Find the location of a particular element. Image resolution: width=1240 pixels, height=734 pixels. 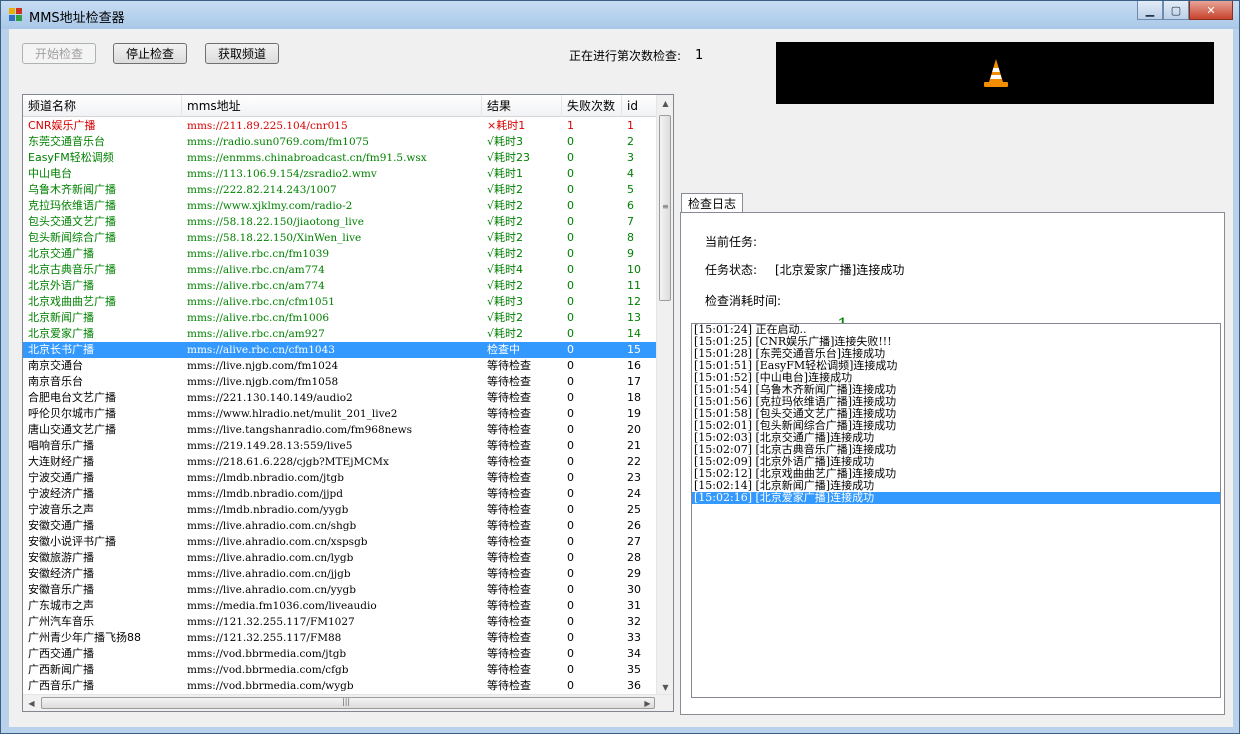

list-horizontal-scrollbar: ◀ ||| ▶ is located at coordinates (348, 702).